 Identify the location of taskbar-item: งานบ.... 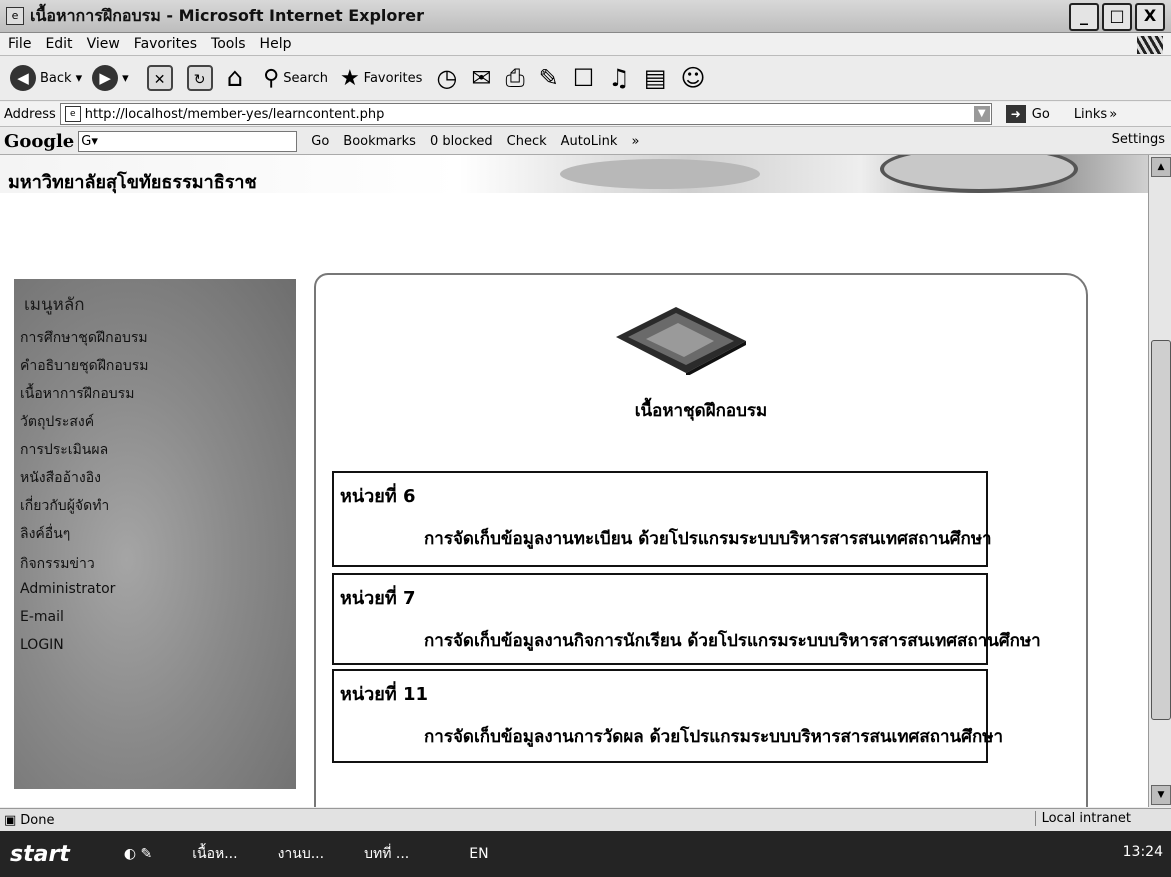
(301, 854).